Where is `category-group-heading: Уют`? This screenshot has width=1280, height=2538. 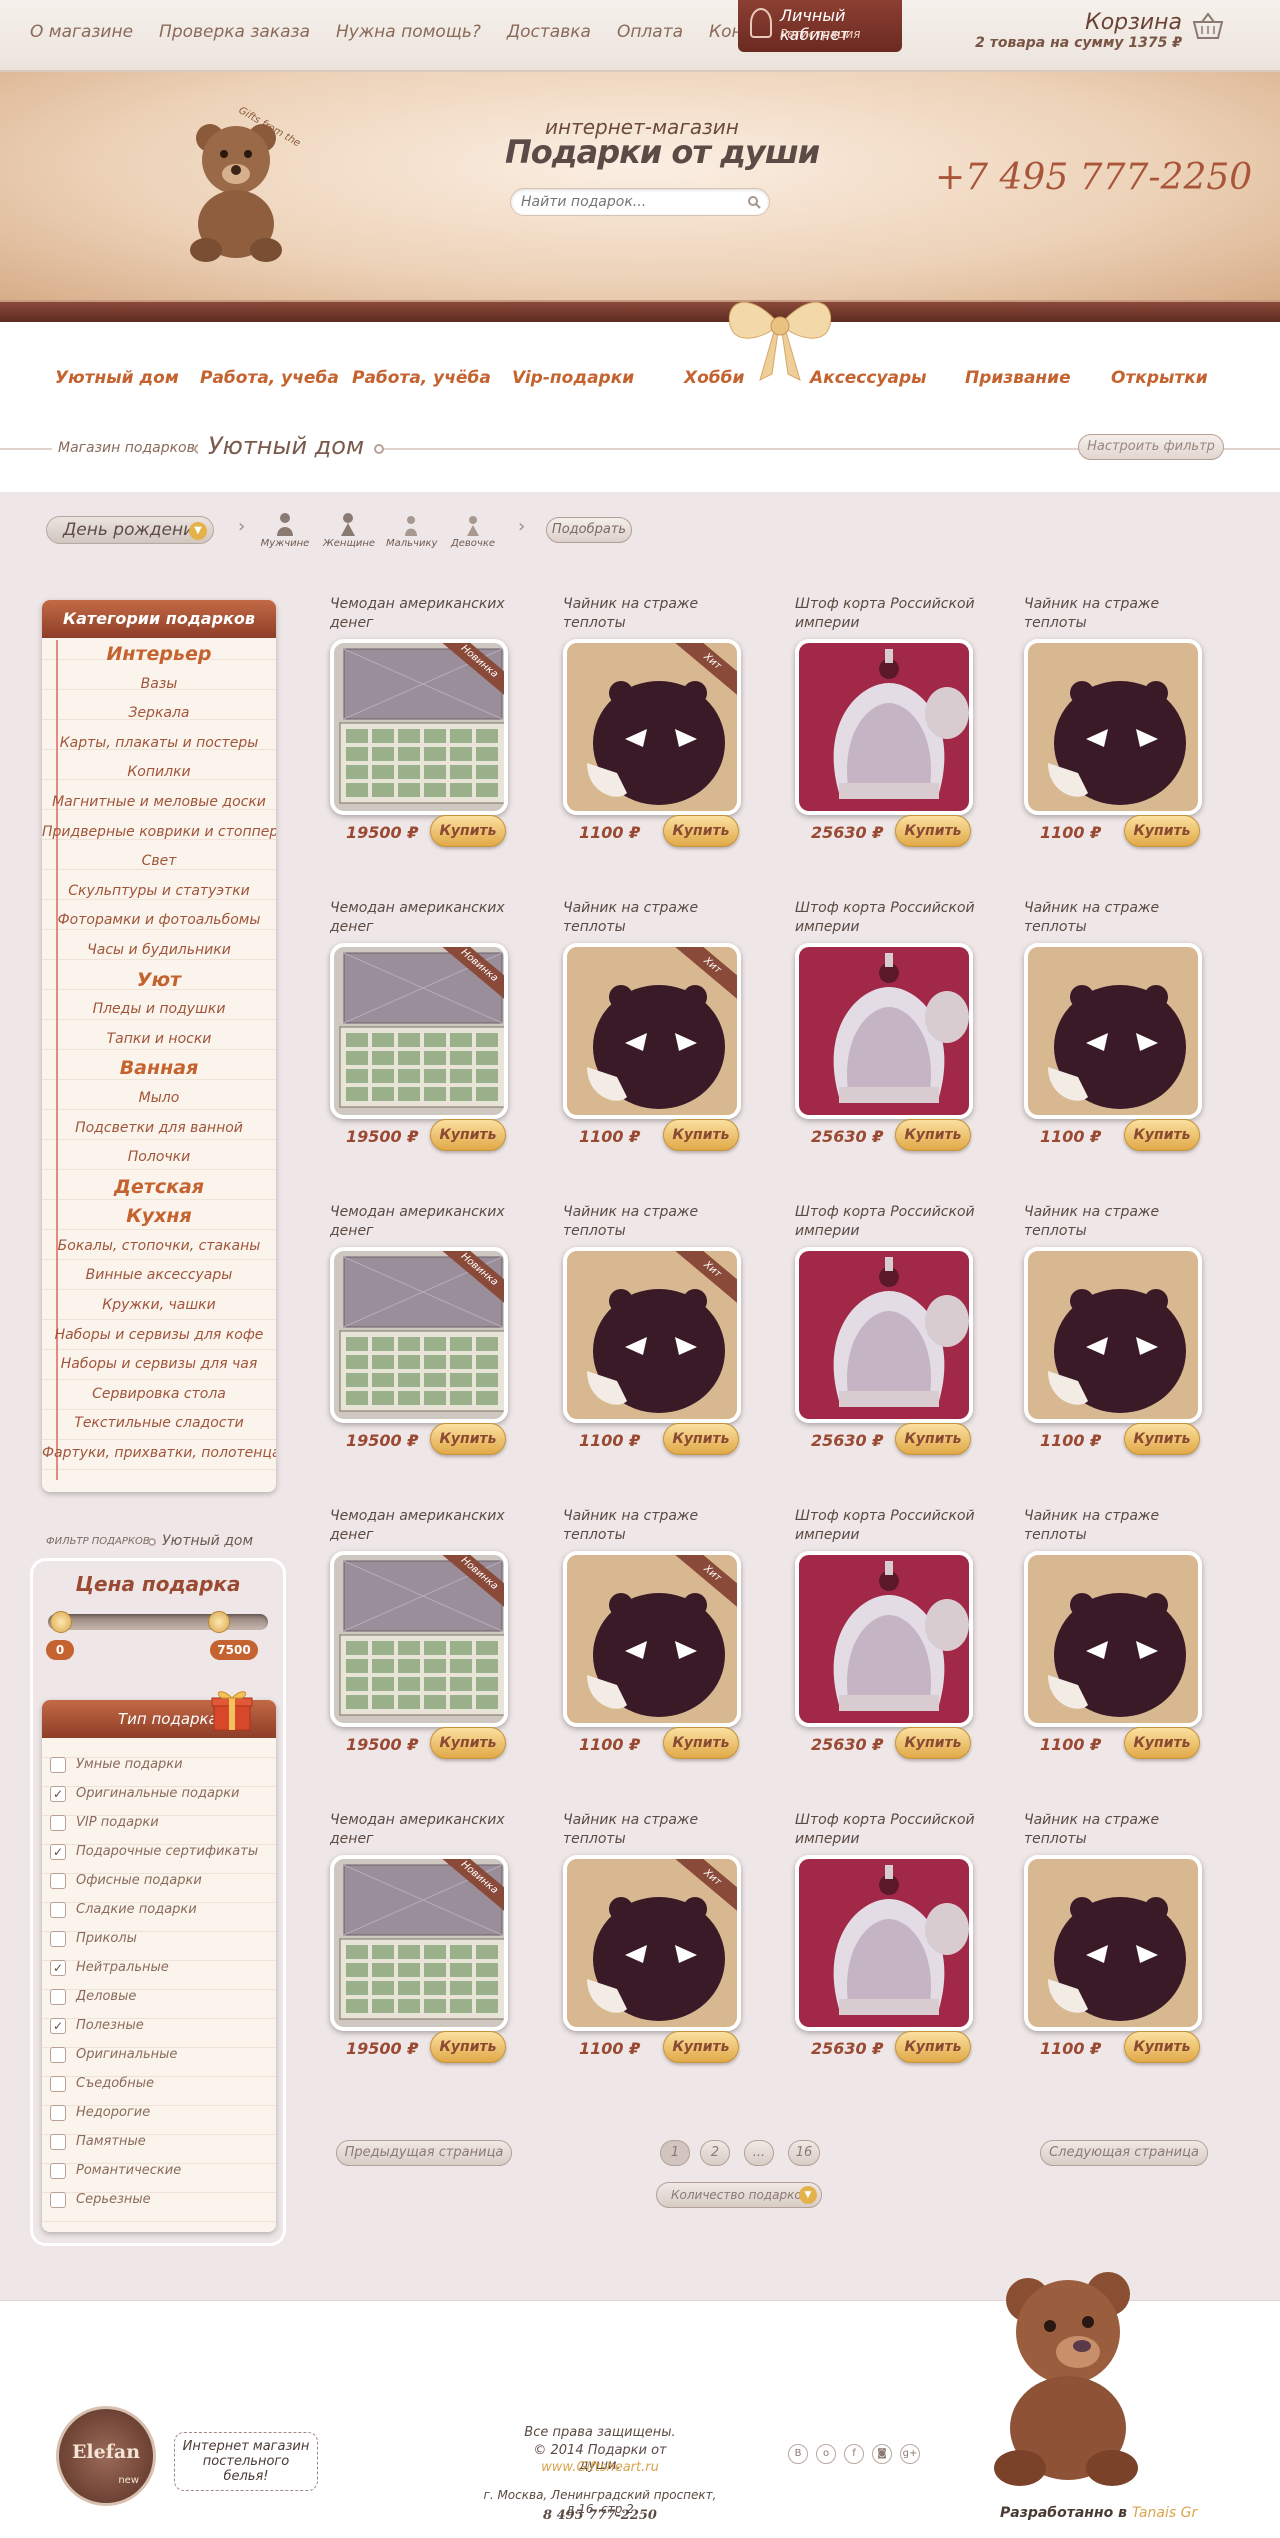
category-group-heading: Уют is located at coordinates (159, 981).